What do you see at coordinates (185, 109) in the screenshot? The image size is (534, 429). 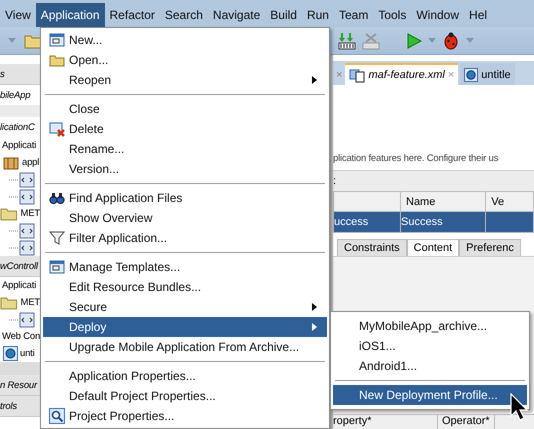 I see `menu-item: Close` at bounding box center [185, 109].